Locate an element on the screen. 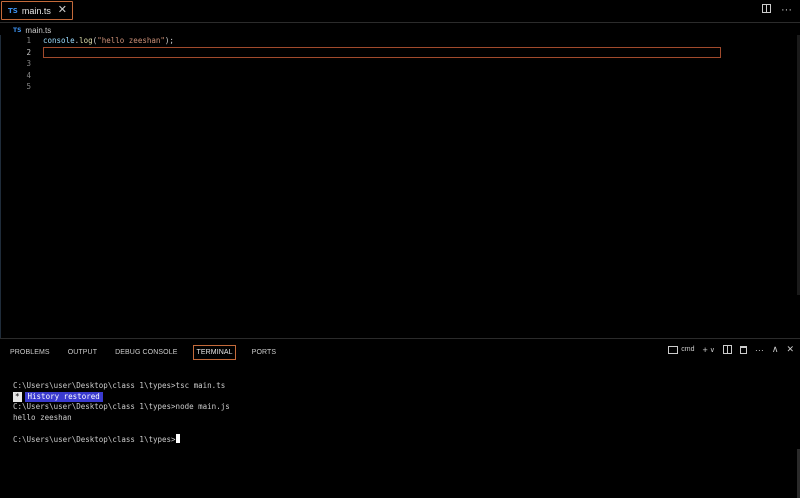 The image size is (800, 498). line-number: 4 is located at coordinates (28, 75).